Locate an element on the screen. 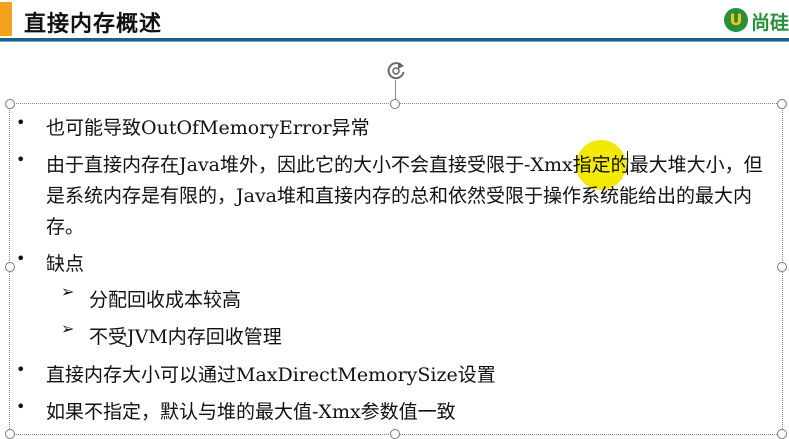  sub-list-item: ➢ 不受JVM内存回收管理 is located at coordinates (396, 337).